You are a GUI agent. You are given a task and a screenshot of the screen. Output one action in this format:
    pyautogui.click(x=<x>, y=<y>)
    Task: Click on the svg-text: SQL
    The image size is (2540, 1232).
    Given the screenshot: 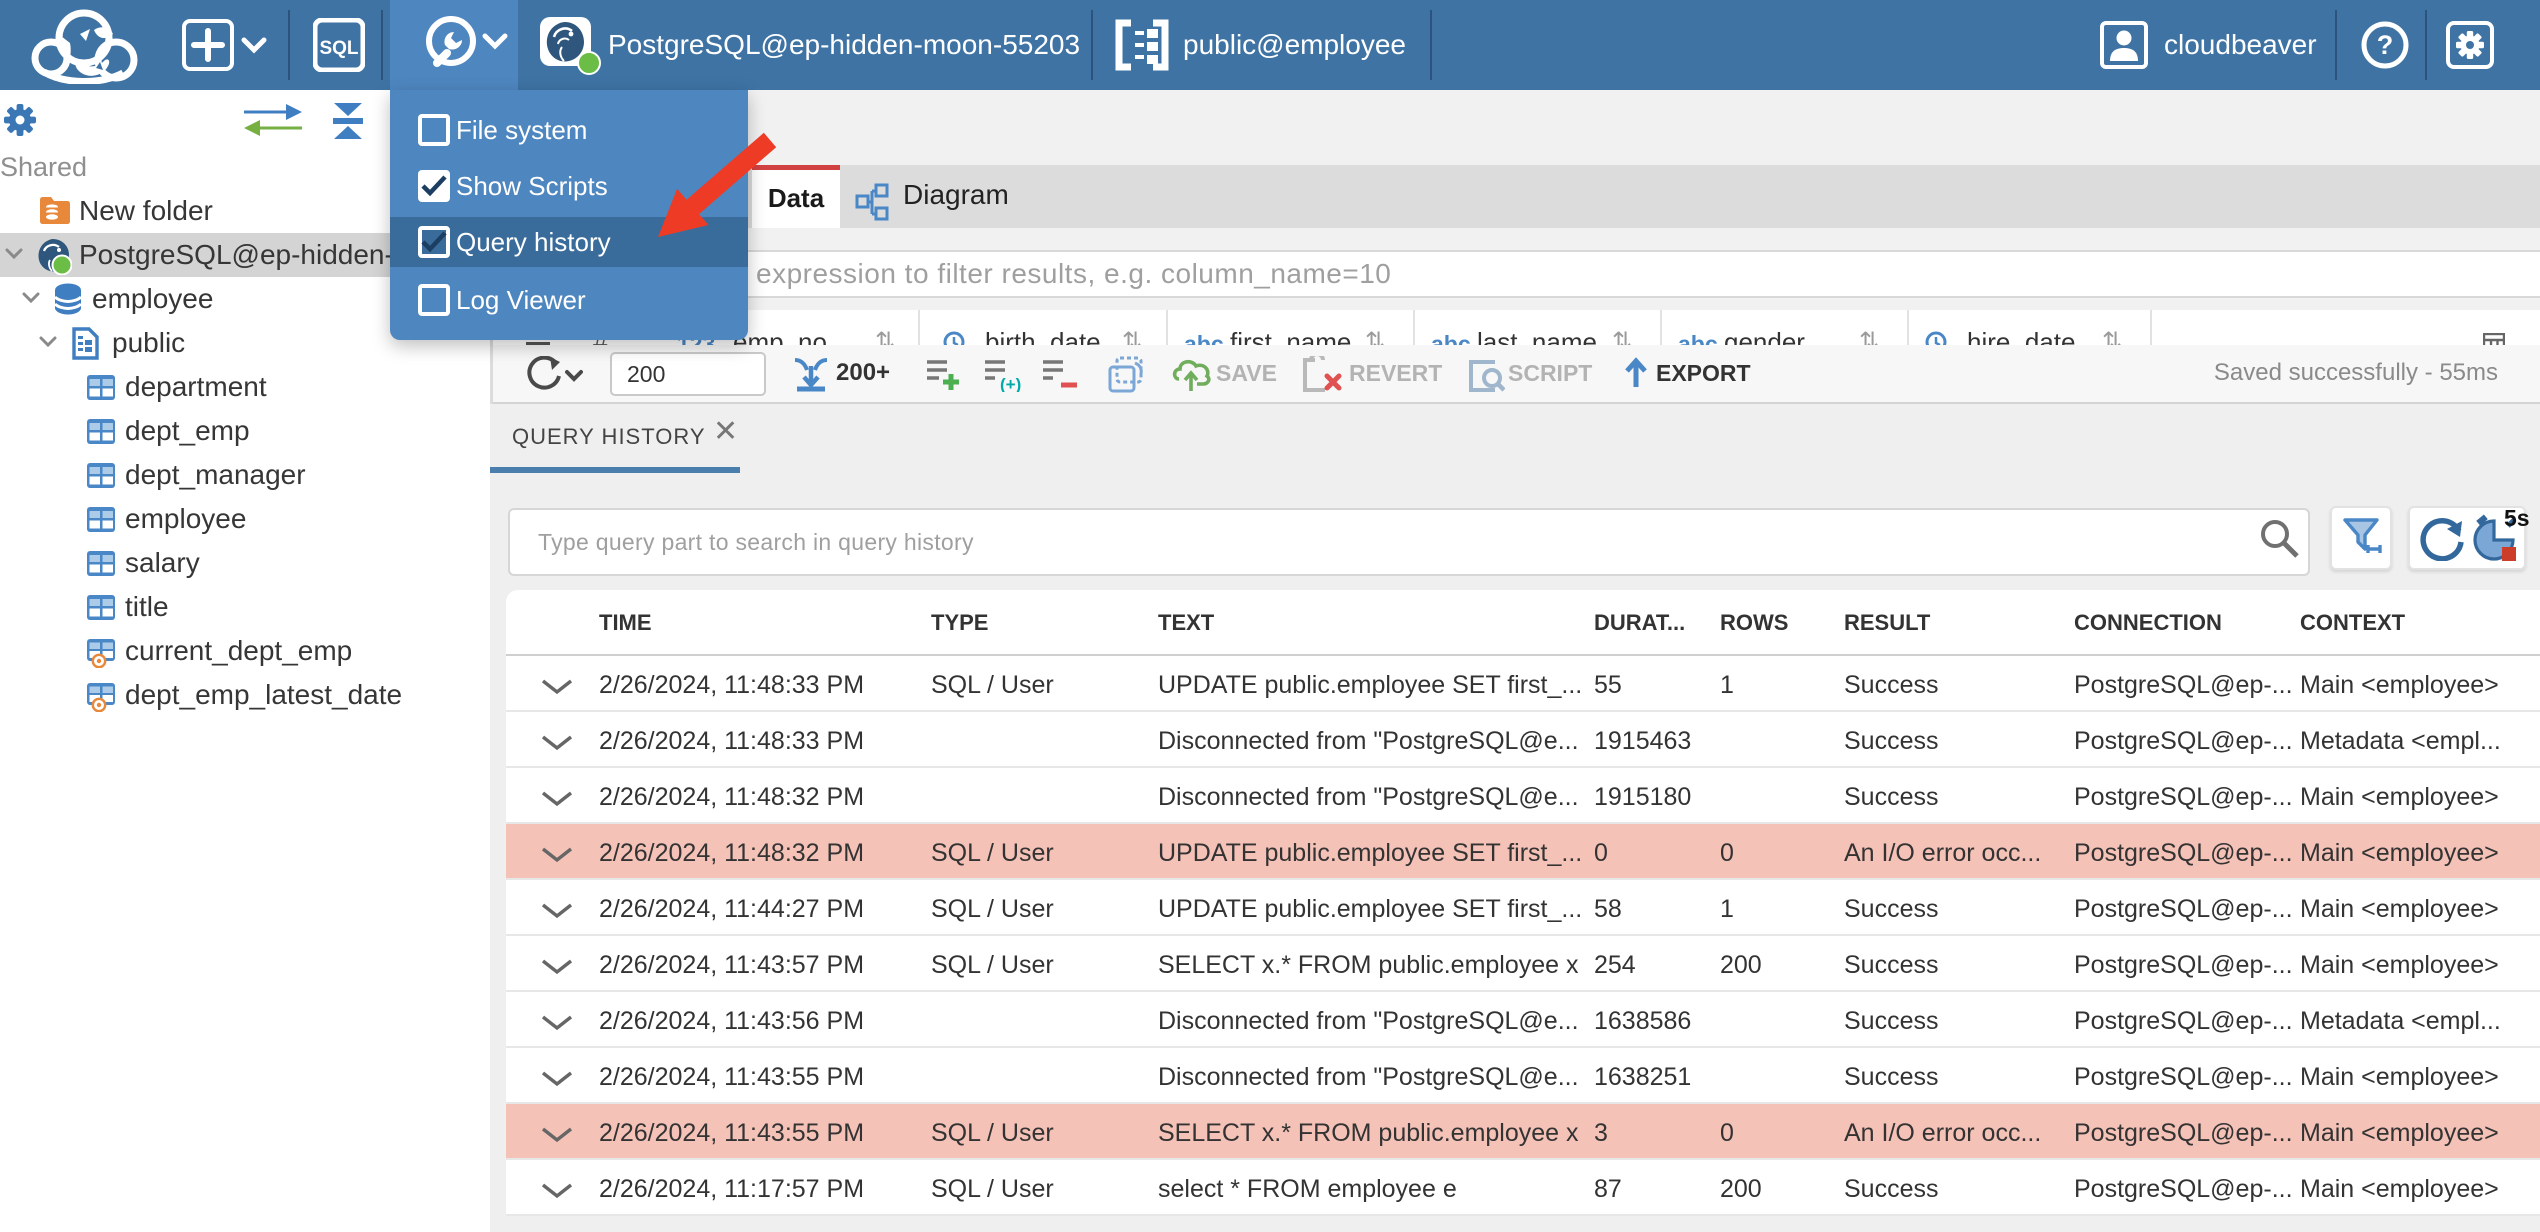 What is the action you would take?
    pyautogui.click(x=338, y=48)
    